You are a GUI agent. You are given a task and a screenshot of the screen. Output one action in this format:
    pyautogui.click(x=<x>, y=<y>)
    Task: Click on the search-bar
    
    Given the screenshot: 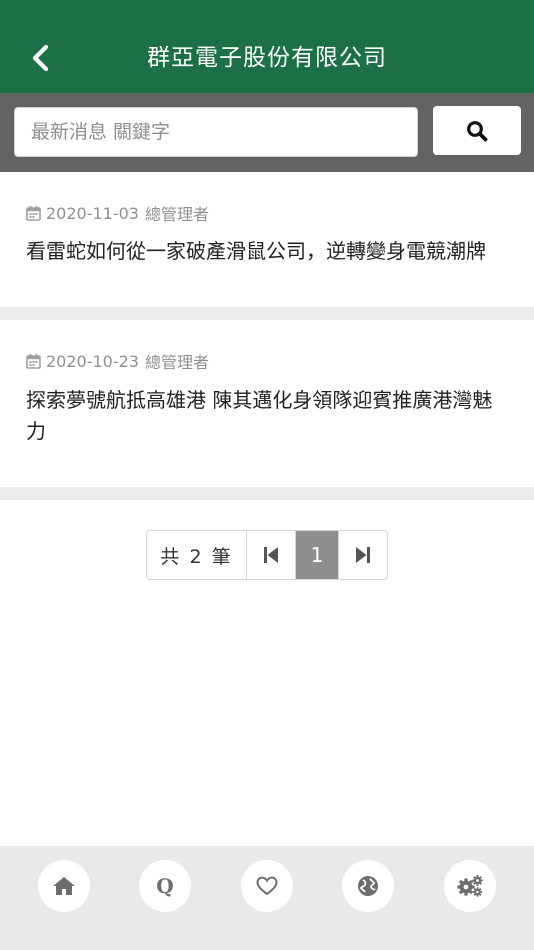 What is the action you would take?
    pyautogui.click(x=267, y=132)
    